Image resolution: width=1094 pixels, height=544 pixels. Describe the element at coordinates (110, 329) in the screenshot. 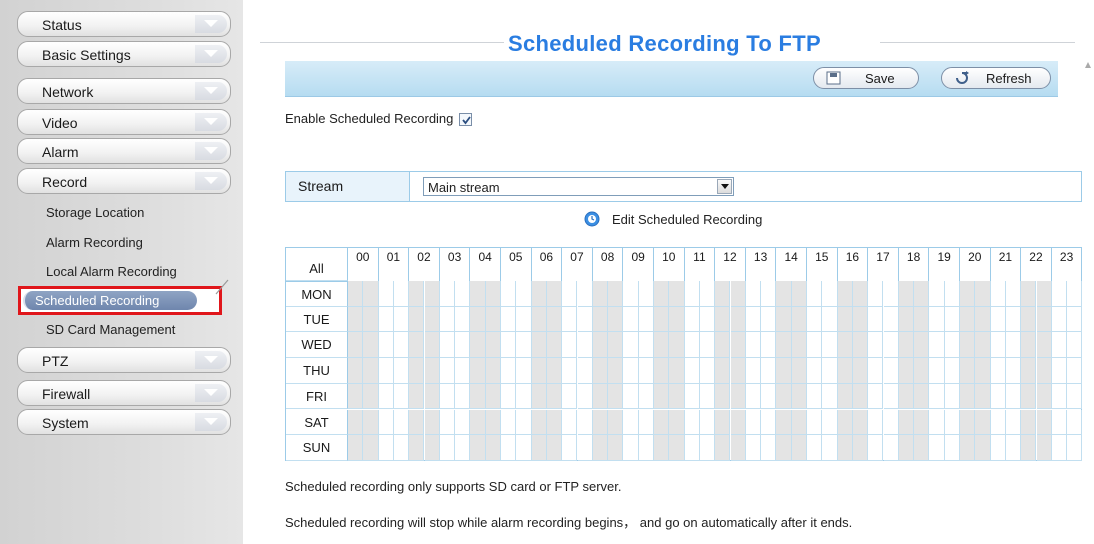

I see `submenu-item-sd-card-management: SD Card Management` at that location.